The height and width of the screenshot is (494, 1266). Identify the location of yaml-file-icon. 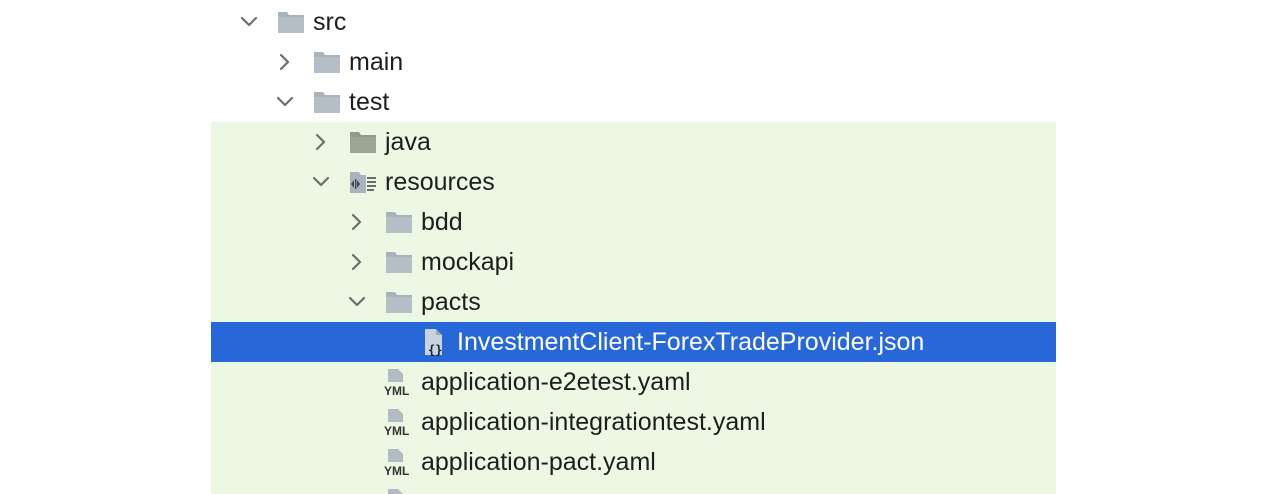
(399, 491).